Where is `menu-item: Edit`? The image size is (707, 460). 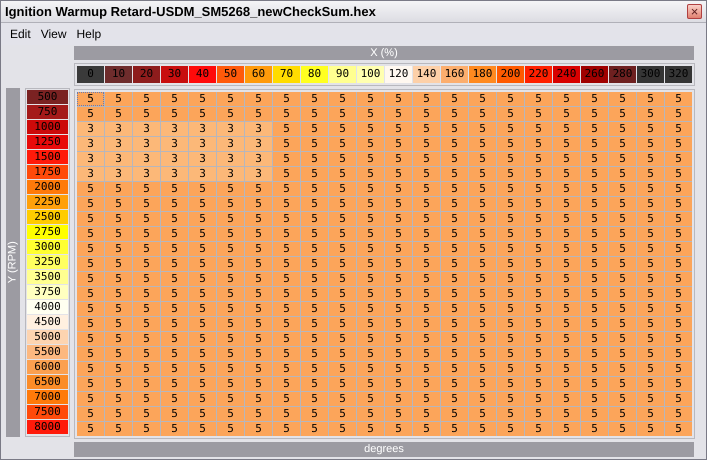 menu-item: Edit is located at coordinates (20, 34).